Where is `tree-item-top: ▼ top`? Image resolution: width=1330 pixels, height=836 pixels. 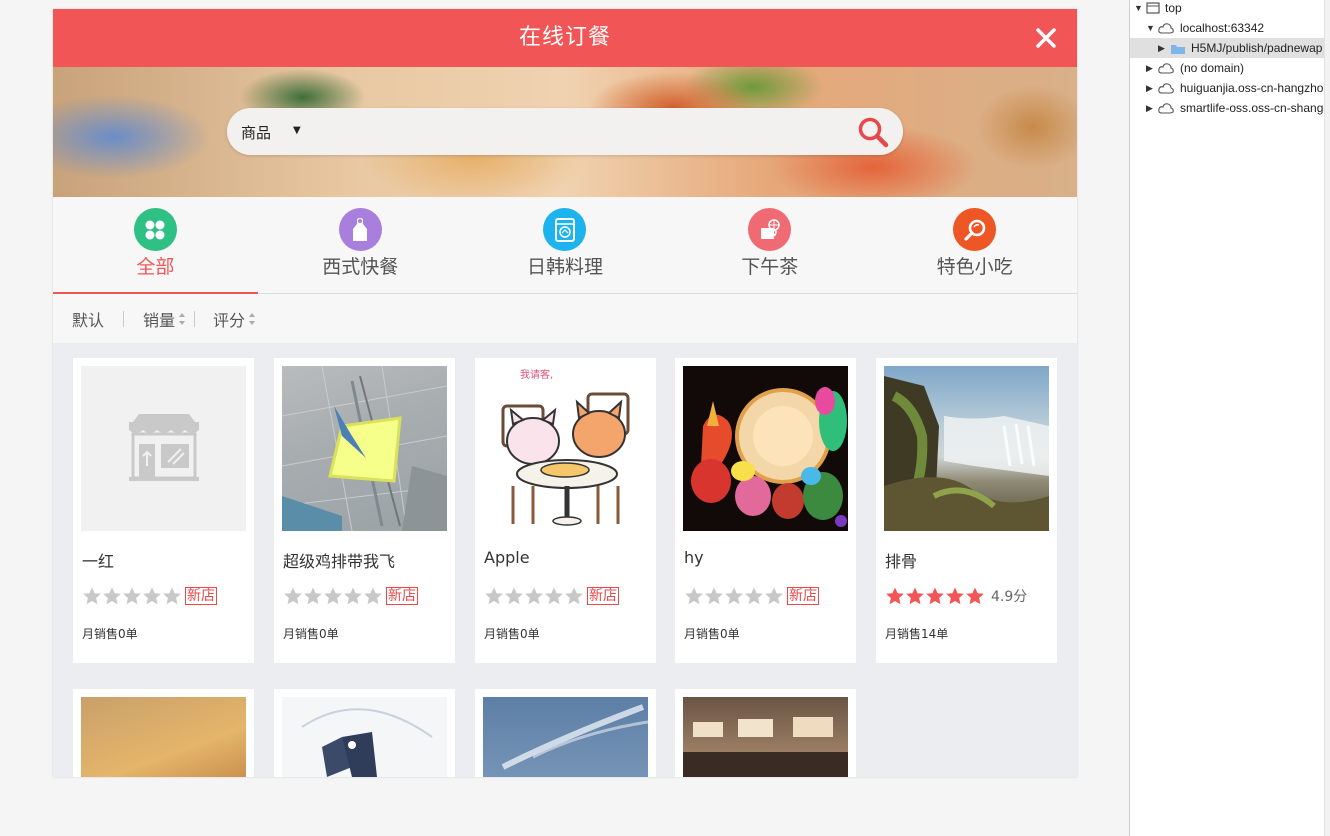
tree-item-top: ▼ top is located at coordinates (1158, 9).